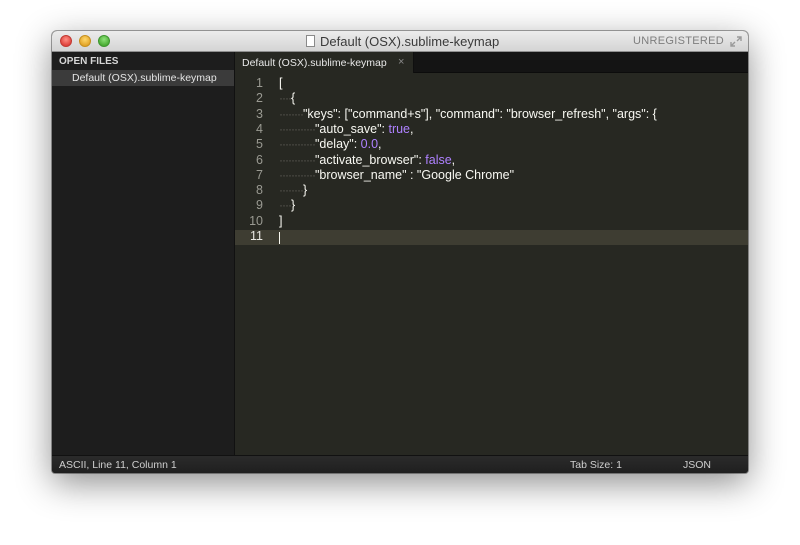  I want to click on line-number: 11, so click(256, 236).